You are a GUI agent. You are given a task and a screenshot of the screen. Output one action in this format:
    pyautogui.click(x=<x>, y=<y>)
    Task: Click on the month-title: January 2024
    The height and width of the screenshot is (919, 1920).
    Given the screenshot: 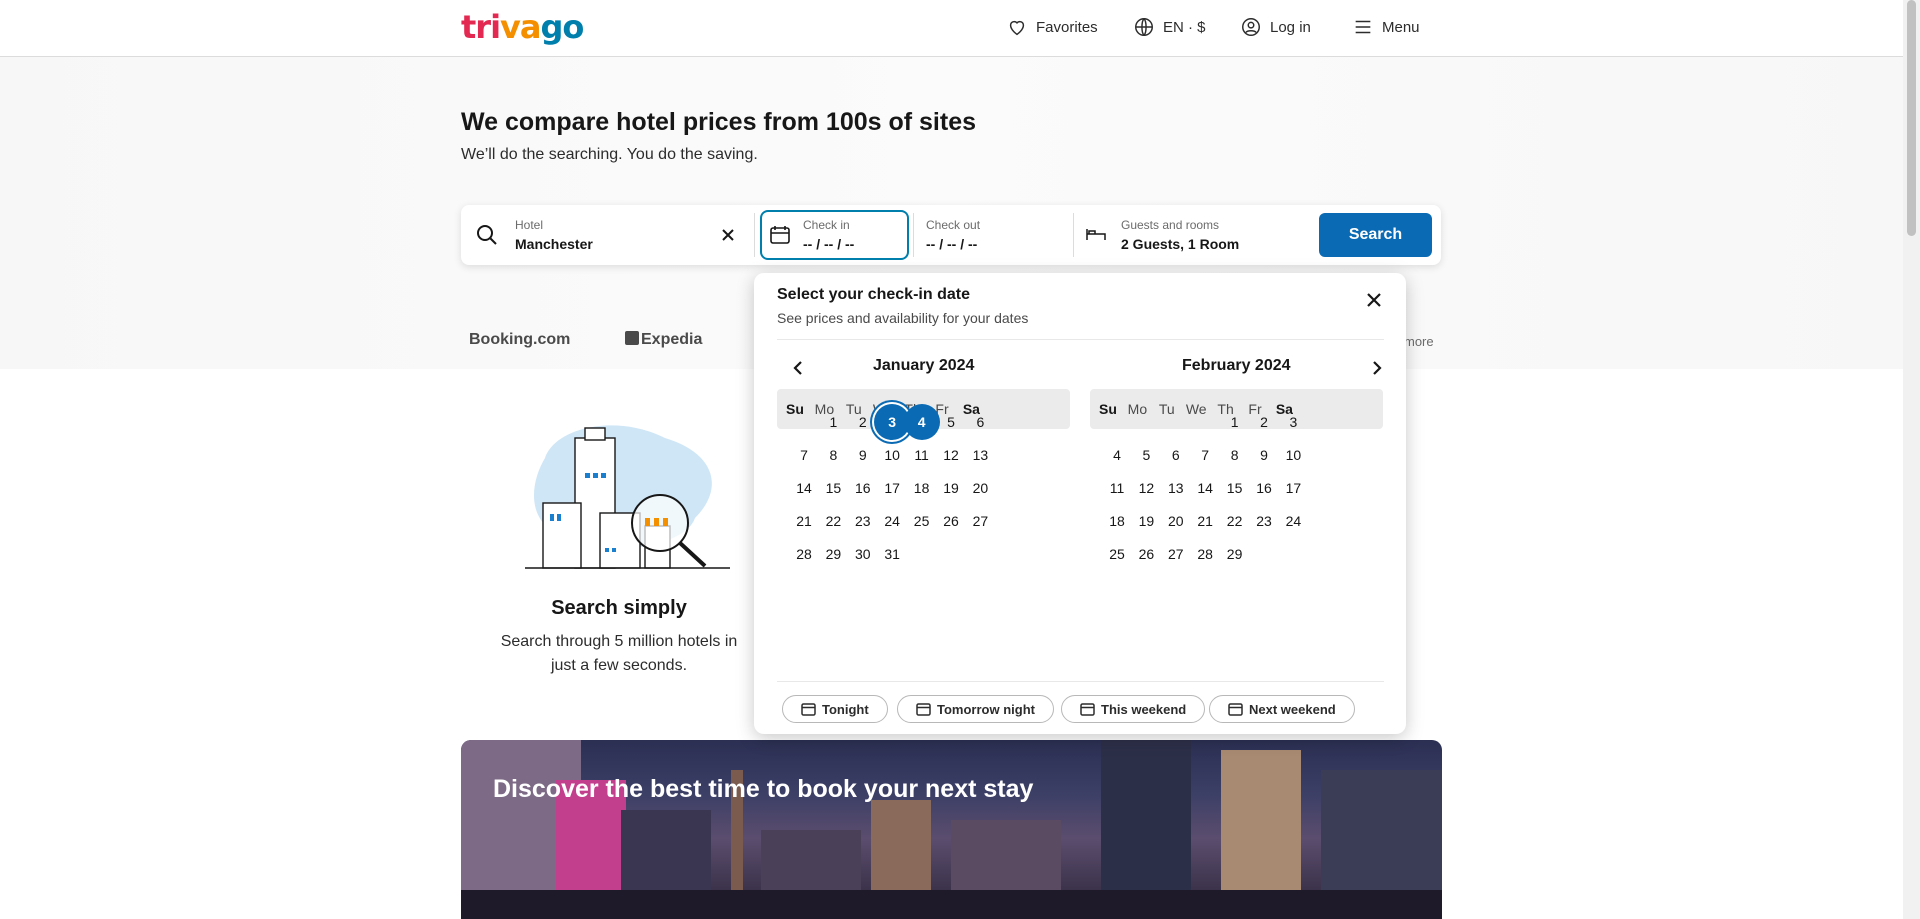 What is the action you would take?
    pyautogui.click(x=924, y=365)
    